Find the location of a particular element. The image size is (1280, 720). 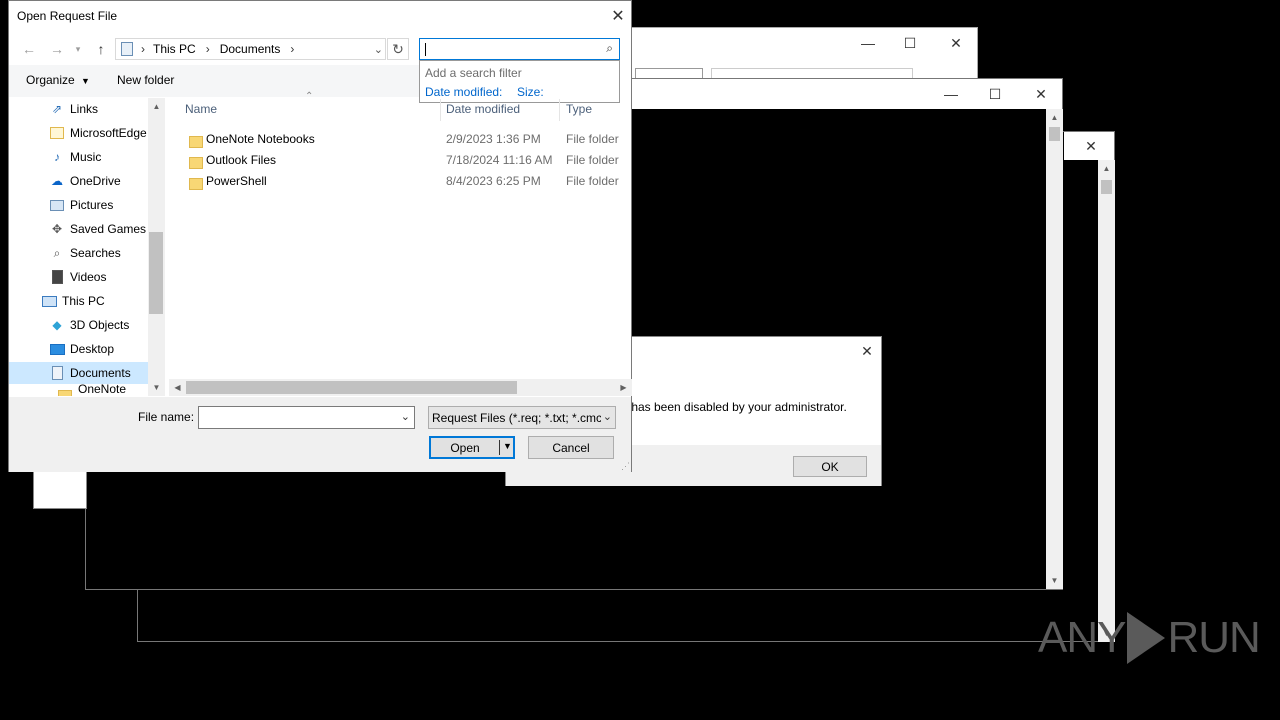

cancel-button: Cancel is located at coordinates (571, 447).